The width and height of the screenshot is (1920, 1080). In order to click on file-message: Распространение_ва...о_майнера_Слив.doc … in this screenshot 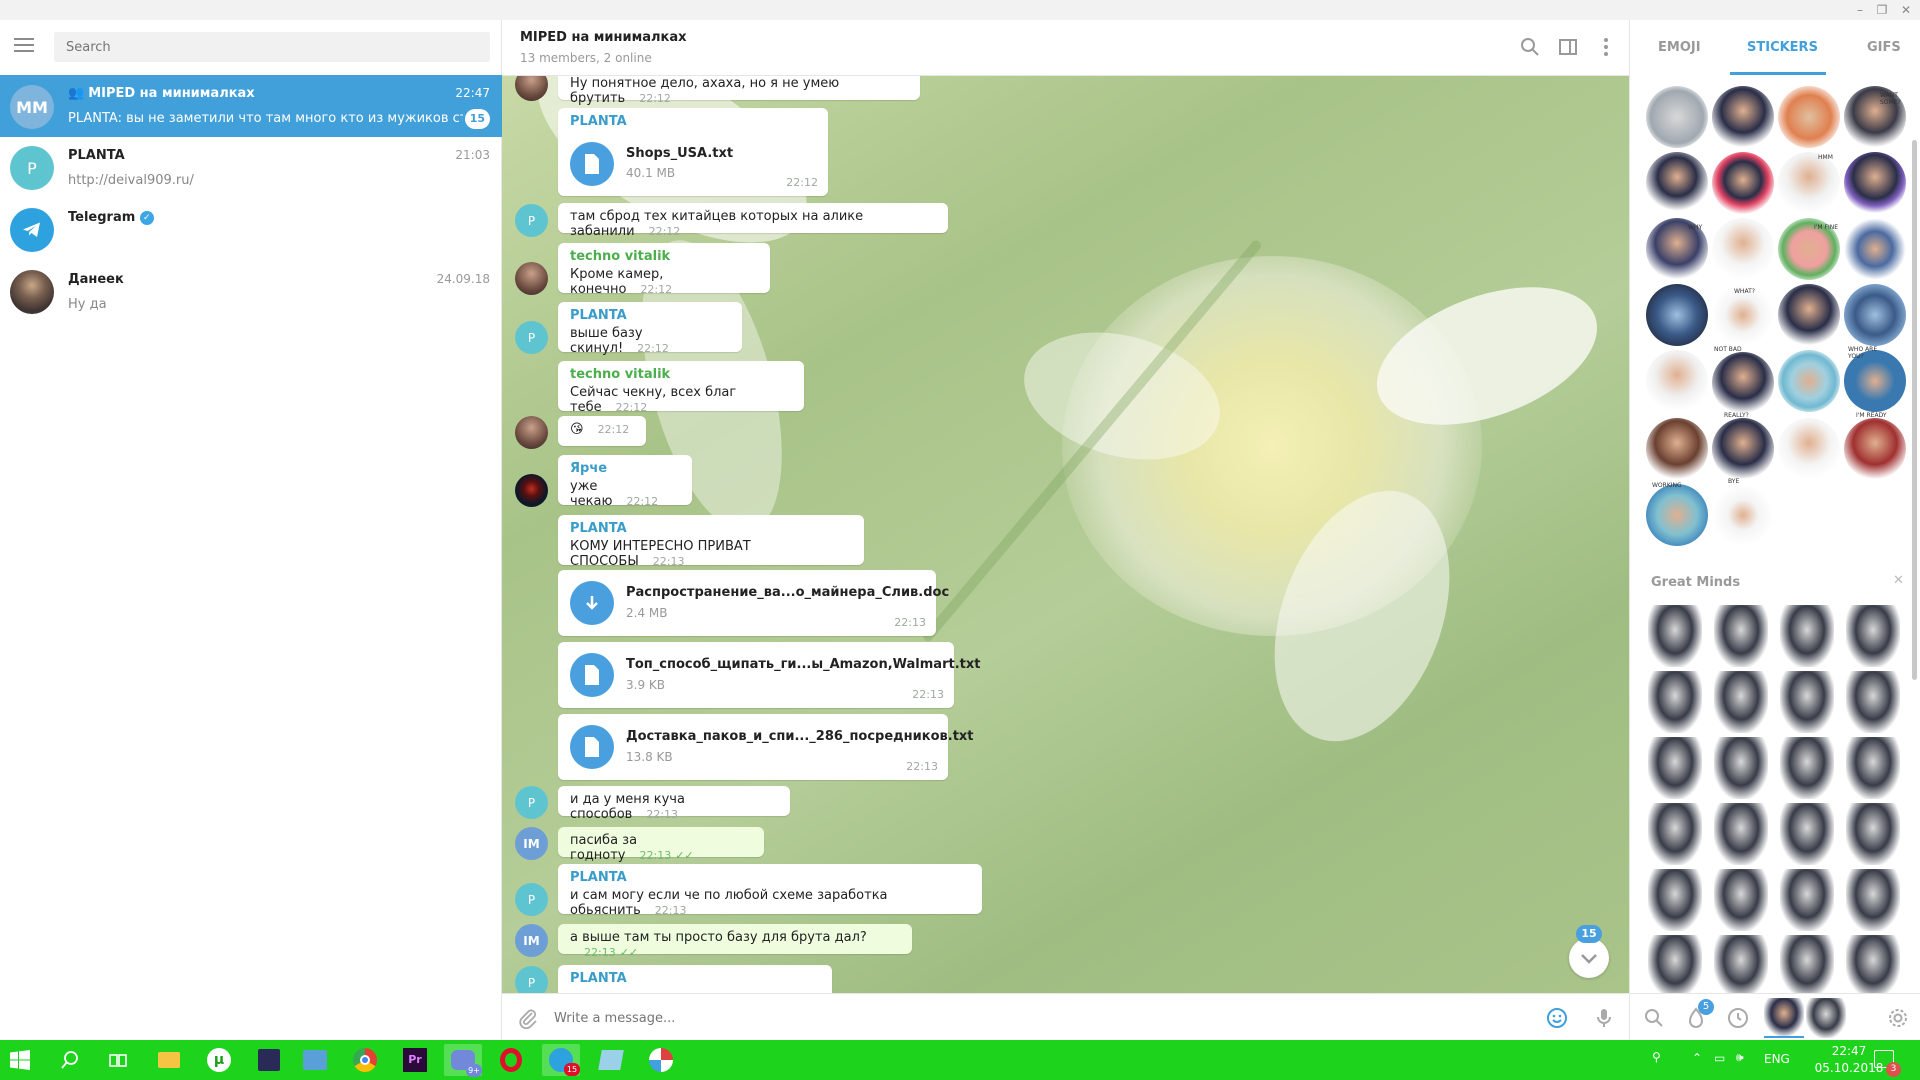, I will do `click(753, 603)`.